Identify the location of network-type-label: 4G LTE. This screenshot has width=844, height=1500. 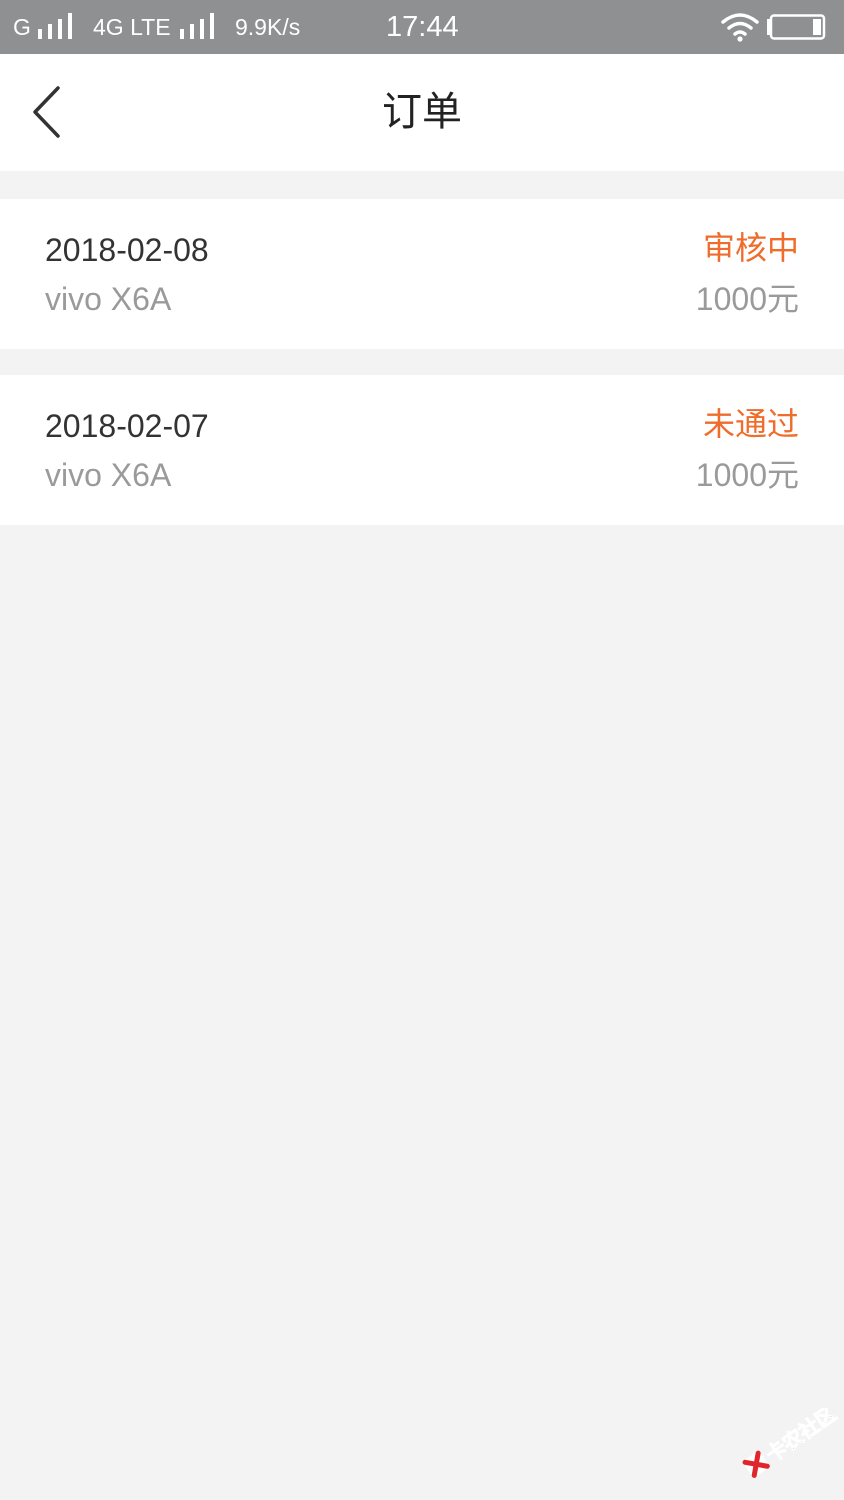
(132, 27).